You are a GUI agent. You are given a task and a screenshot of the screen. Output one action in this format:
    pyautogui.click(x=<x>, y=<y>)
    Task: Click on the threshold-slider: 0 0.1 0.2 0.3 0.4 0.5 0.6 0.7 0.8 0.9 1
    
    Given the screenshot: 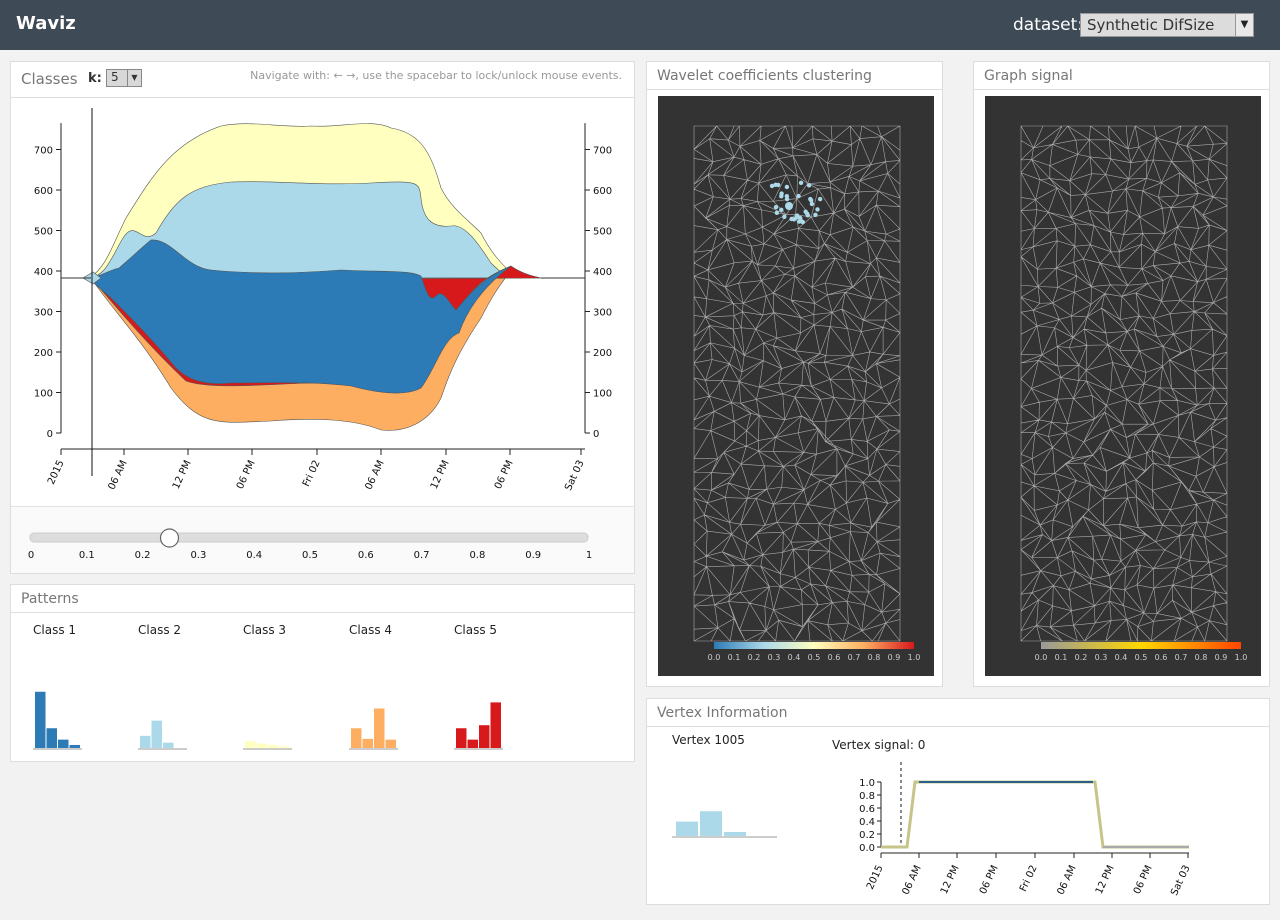 What is the action you would take?
    pyautogui.click(x=322, y=544)
    